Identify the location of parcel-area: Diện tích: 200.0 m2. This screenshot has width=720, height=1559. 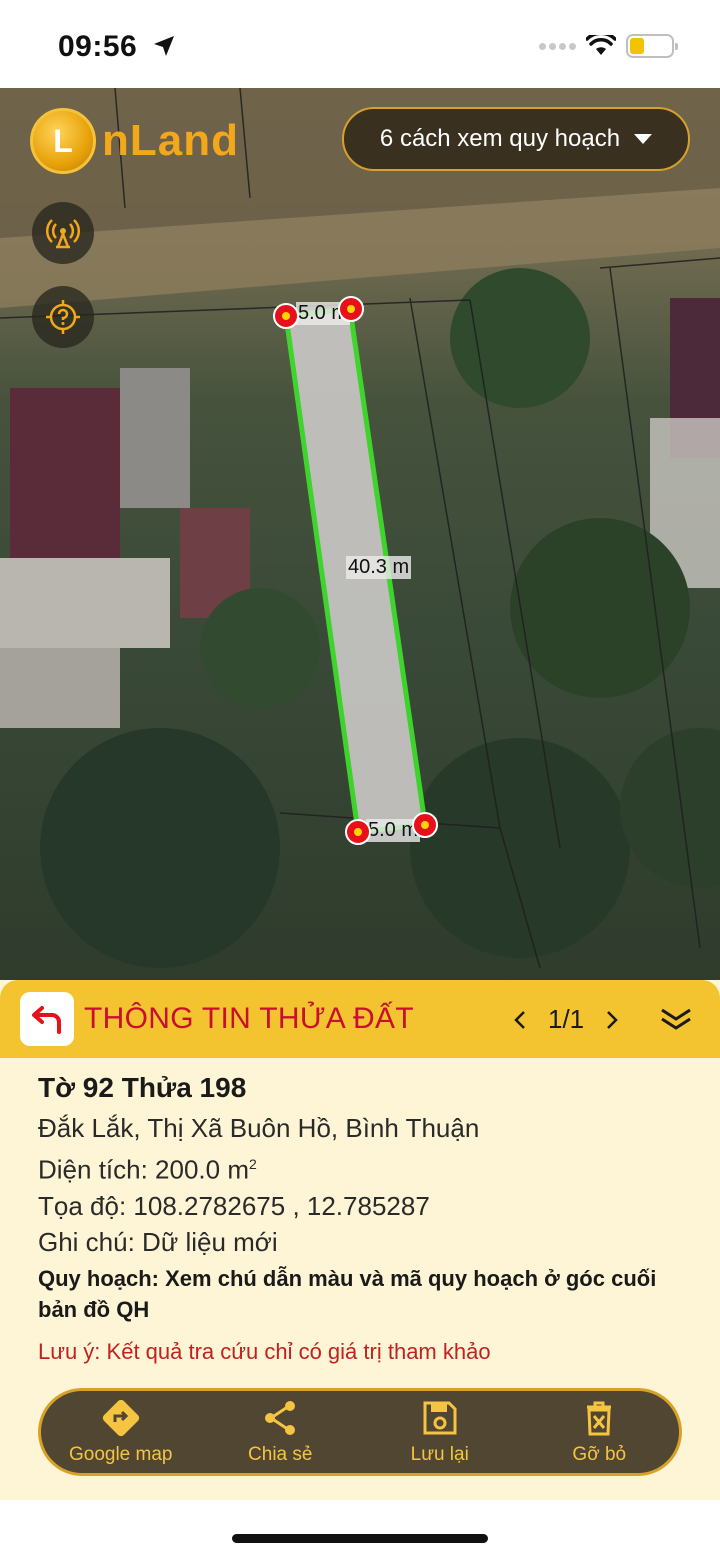
(363, 1167).